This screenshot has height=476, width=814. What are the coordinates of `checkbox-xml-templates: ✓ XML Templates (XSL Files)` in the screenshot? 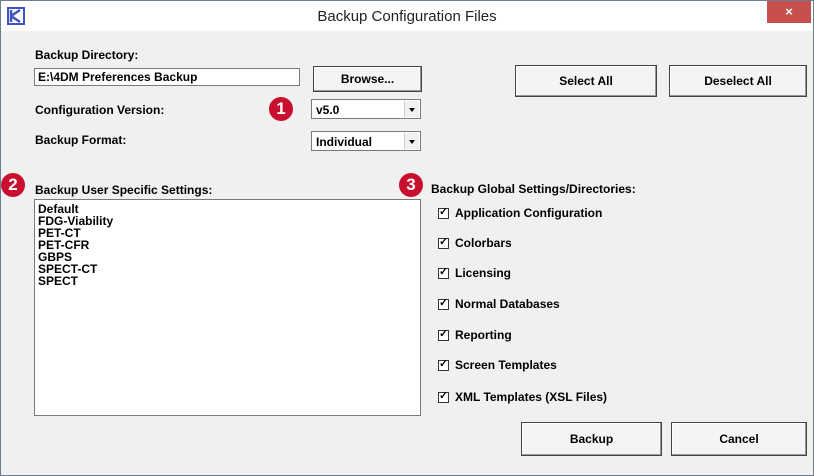 It's located at (522, 397).